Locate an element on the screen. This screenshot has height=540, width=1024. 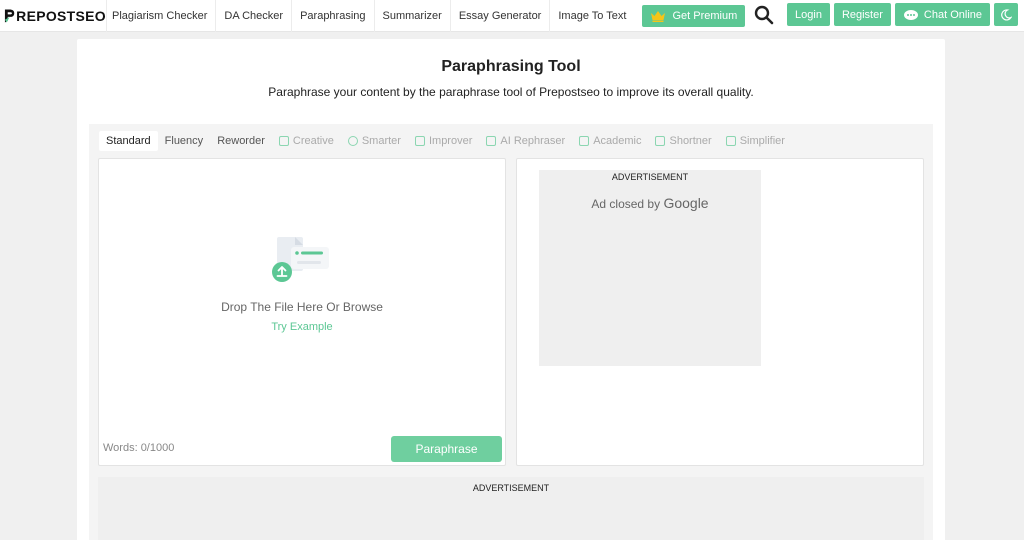
ad-closed-text: Ad closed by Google is located at coordinates (650, 203).